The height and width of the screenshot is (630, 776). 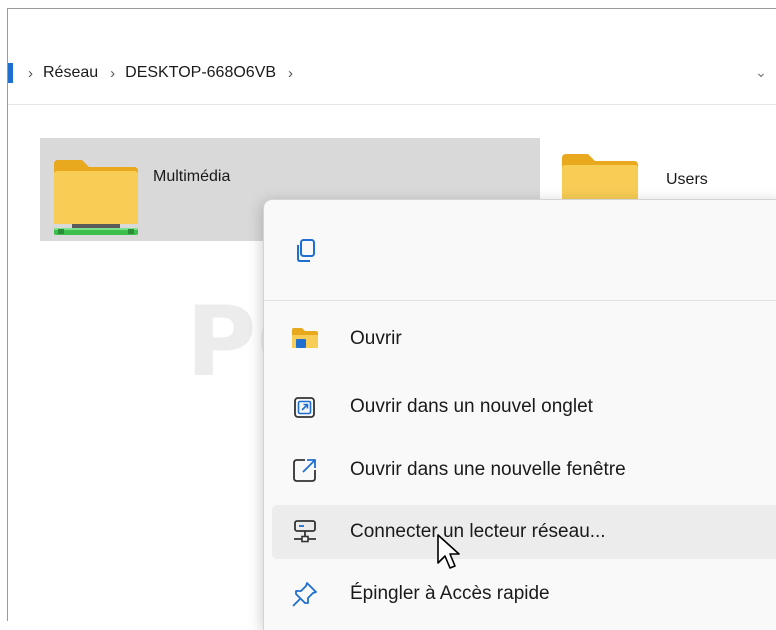 I want to click on menu-item-open: Ouvrir, so click(x=524, y=339).